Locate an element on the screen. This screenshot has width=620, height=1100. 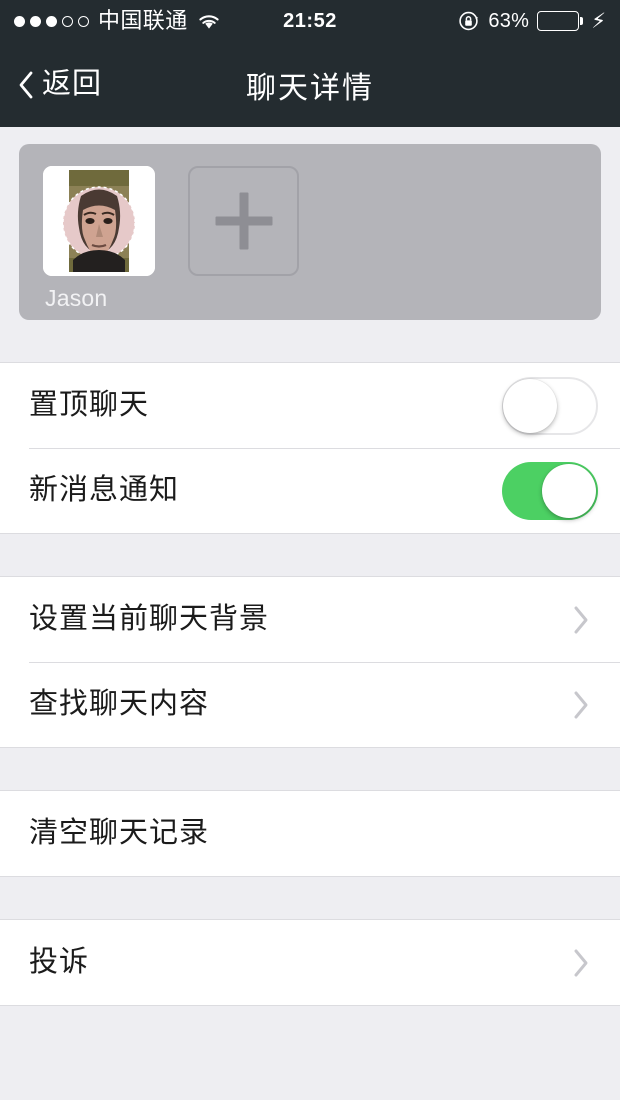
rotation-lock-icon is located at coordinates (469, 21).